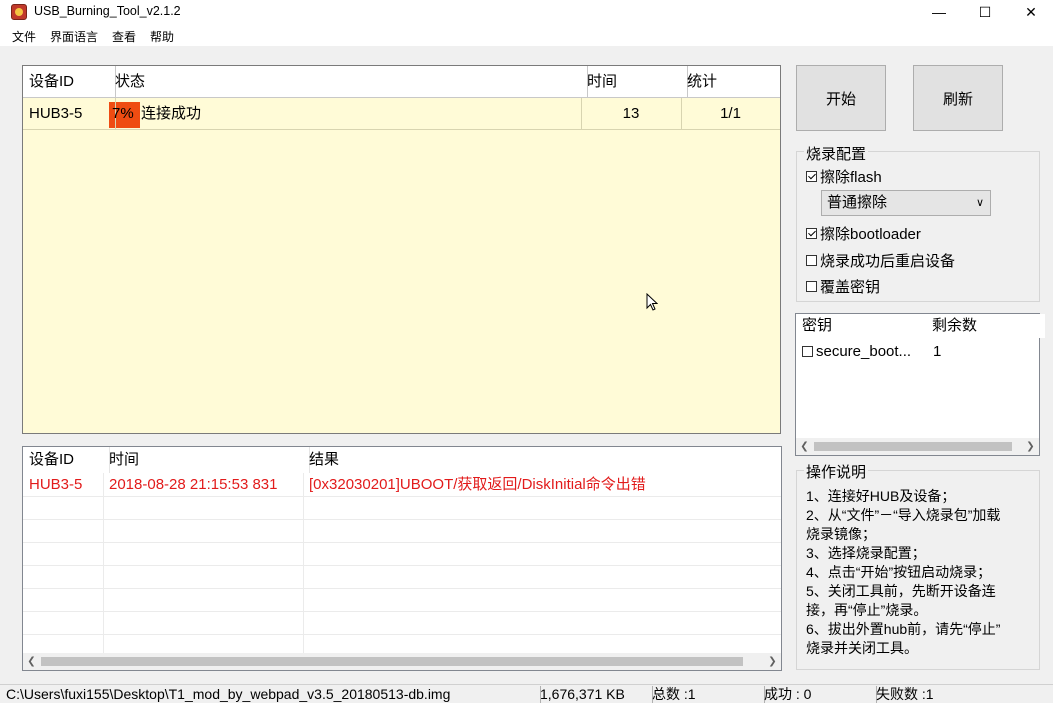 The height and width of the screenshot is (703, 1053). What do you see at coordinates (851, 177) in the screenshot?
I see `erase-flash-label: 擦除flash` at bounding box center [851, 177].